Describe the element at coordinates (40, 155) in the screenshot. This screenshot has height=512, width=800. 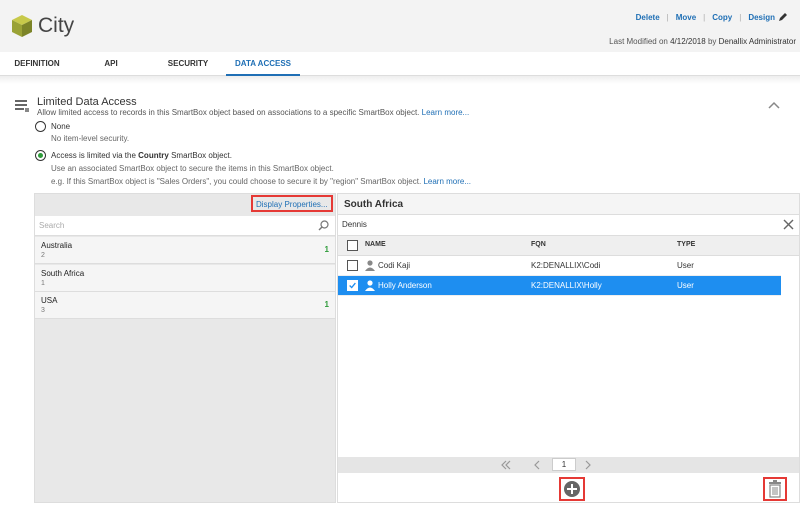
I see `radio-limited` at that location.